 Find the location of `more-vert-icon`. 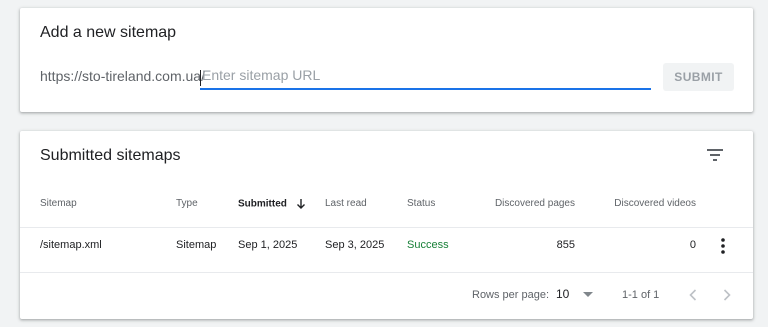

more-vert-icon is located at coordinates (723, 246).